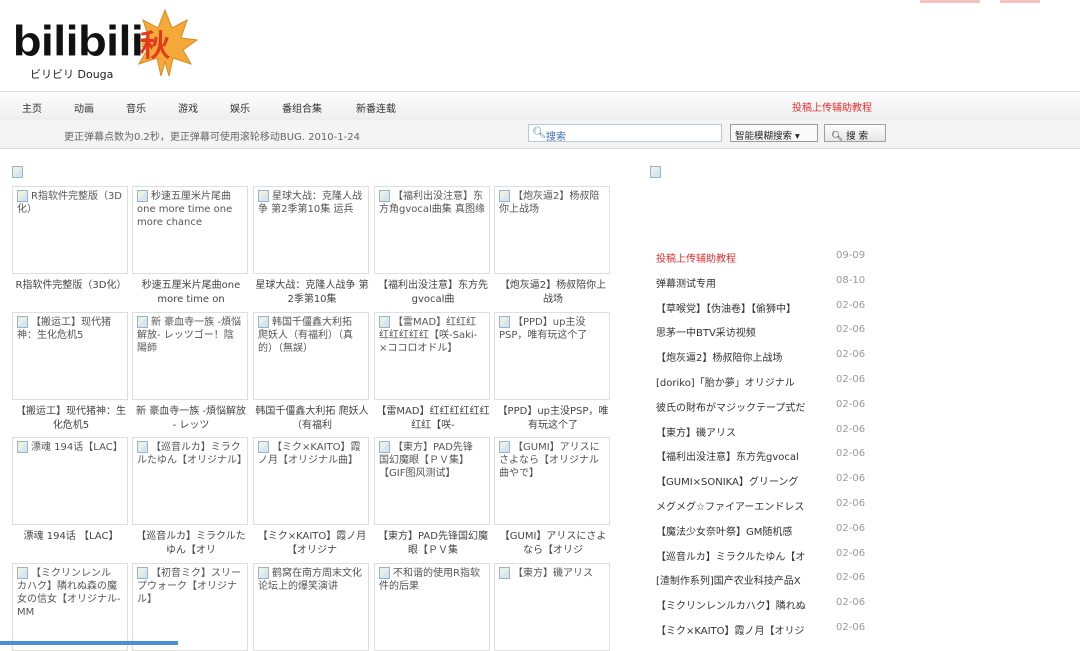 The width and height of the screenshot is (1080, 651). What do you see at coordinates (433, 545) in the screenshot?
I see `video-title-link: 【東方】PAD先锋国幻魔眼【ＰＶ集` at bounding box center [433, 545].